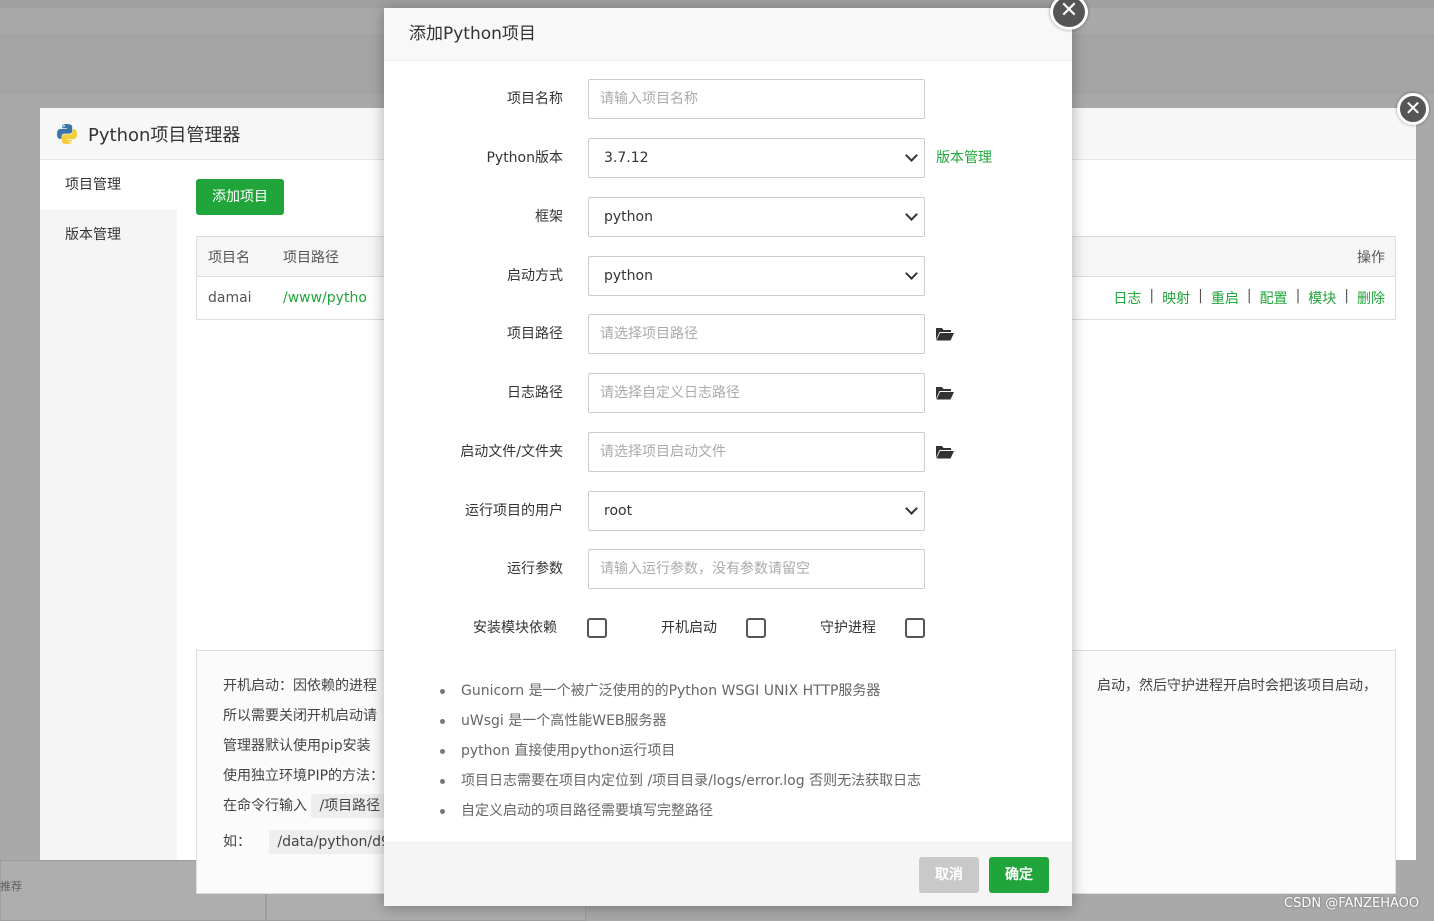 This screenshot has width=1434, height=921. I want to click on version-management-link: 版本管理, so click(964, 158).